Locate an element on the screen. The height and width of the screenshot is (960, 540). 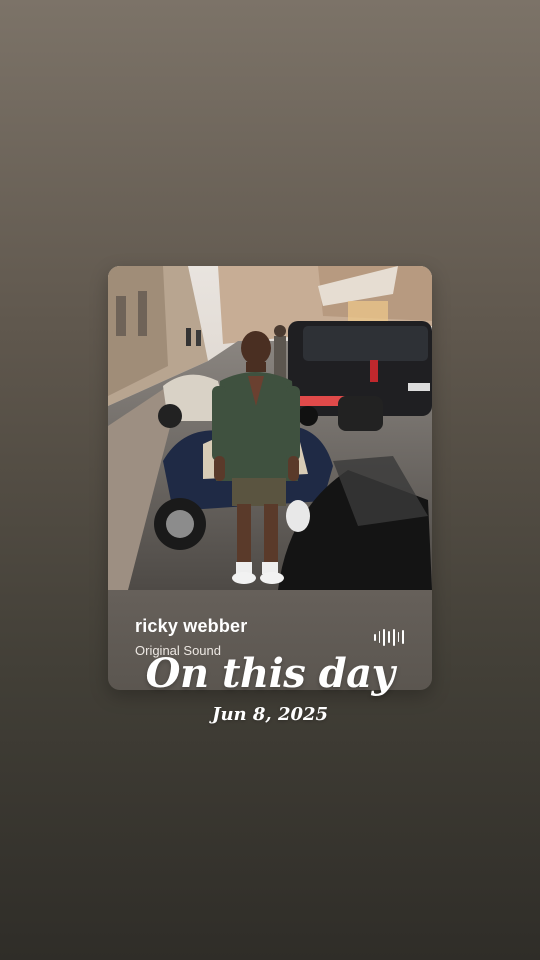
memory-date: Jun 8, 2025 is located at coordinates (270, 714).